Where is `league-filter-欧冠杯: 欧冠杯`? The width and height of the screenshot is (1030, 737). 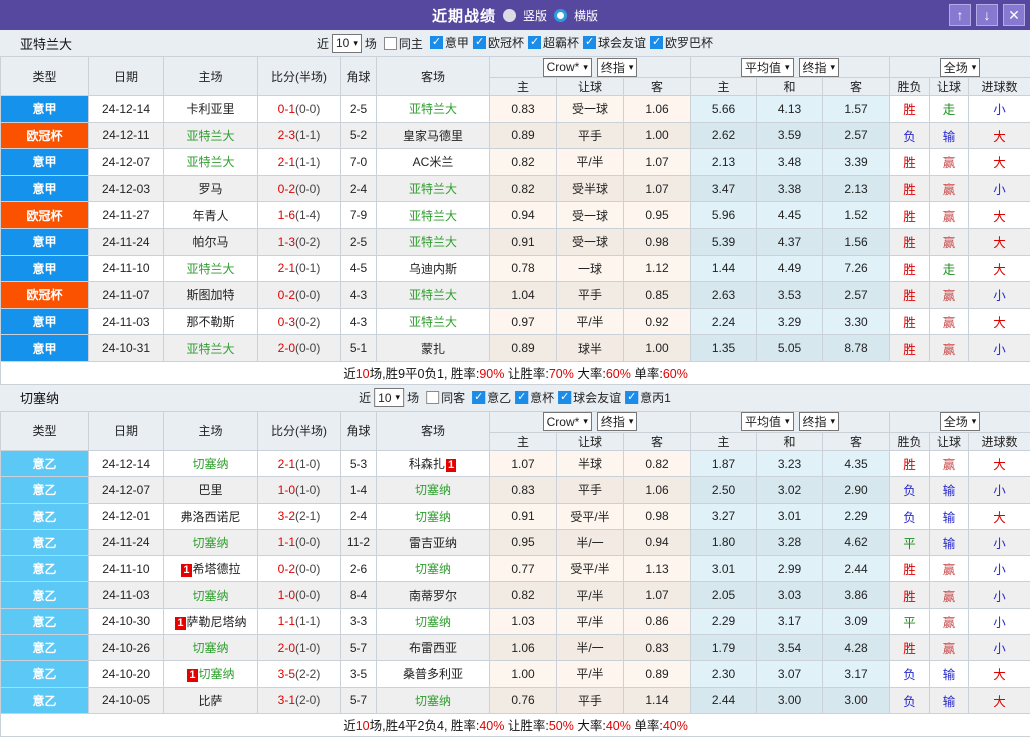
league-filter-欧冠杯: 欧冠杯 is located at coordinates (498, 42).